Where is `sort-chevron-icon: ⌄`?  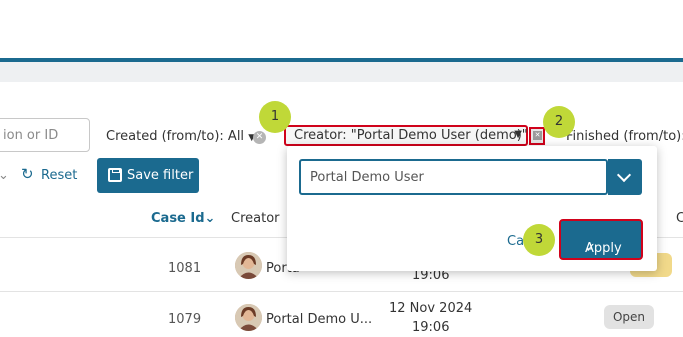
sort-chevron-icon: ⌄ is located at coordinates (210, 218).